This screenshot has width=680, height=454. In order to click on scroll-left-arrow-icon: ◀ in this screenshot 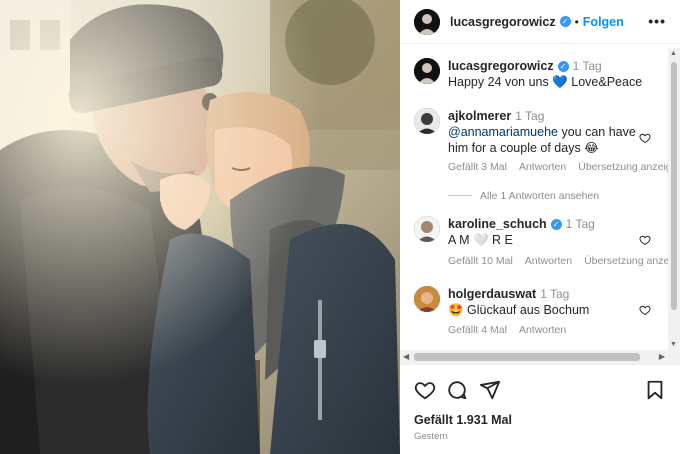, I will do `click(406, 356)`.